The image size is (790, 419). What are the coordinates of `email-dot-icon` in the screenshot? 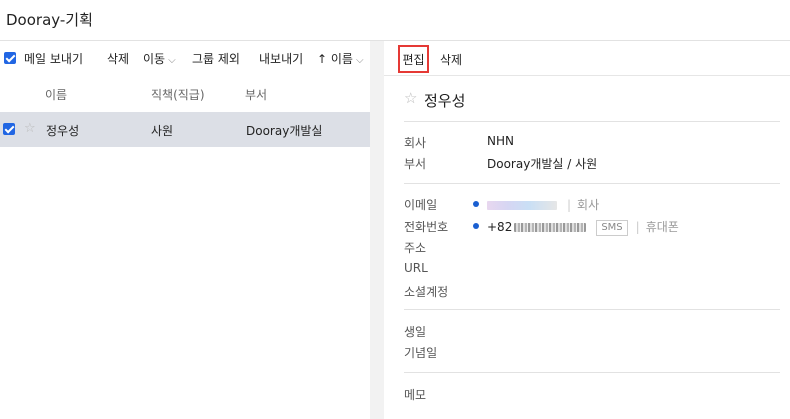 It's located at (476, 204).